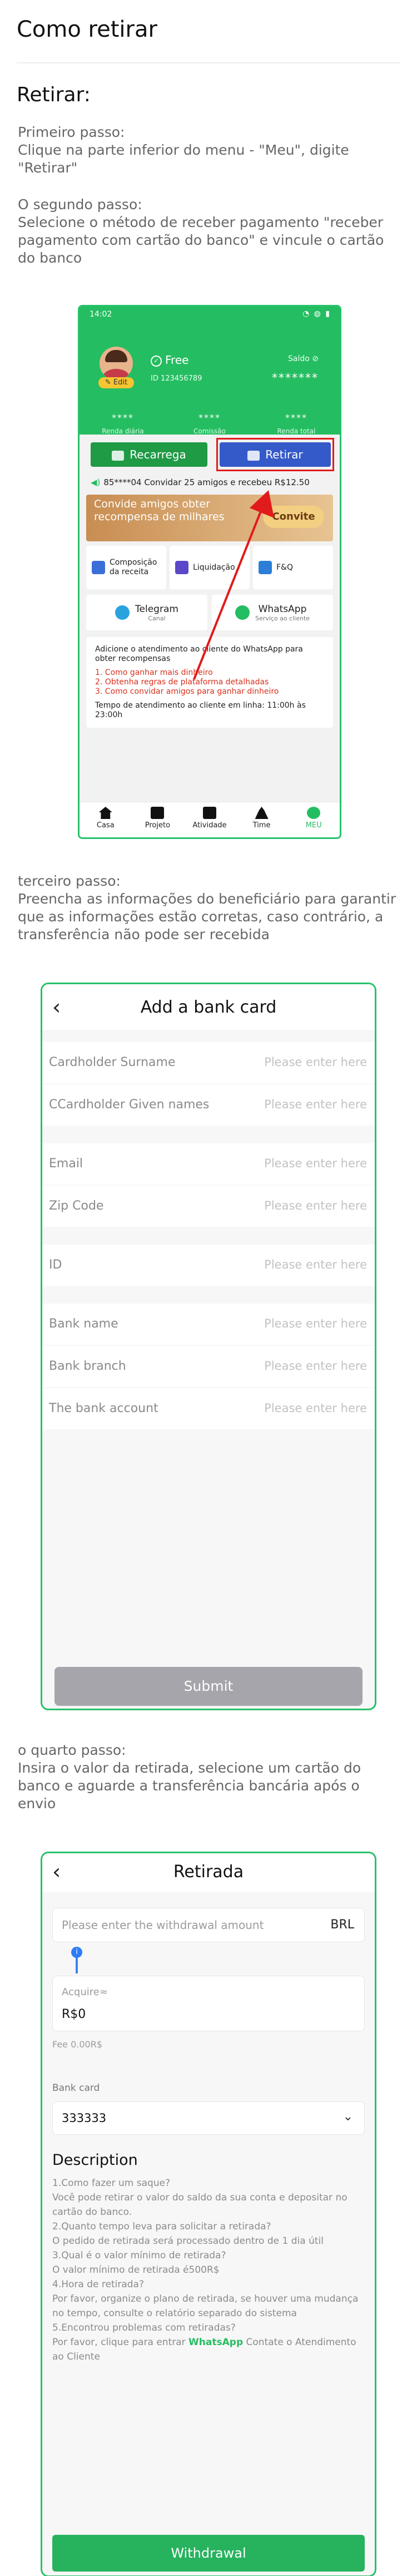 Image resolution: width=417 pixels, height=2576 pixels. Describe the element at coordinates (121, 2342) in the screenshot. I see `description-text: Por favor, clique para entrar` at that location.